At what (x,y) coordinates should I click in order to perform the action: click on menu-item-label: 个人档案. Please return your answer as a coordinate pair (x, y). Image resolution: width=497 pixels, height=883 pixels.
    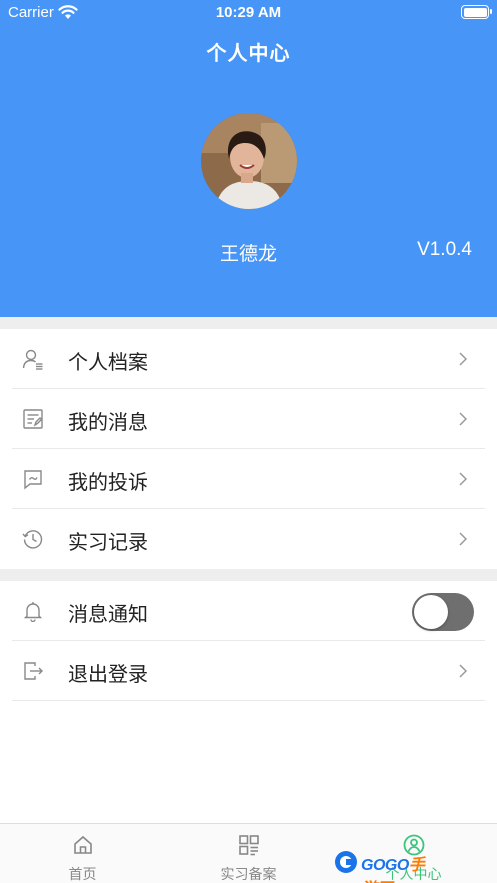
    Looking at the image, I should click on (108, 363).